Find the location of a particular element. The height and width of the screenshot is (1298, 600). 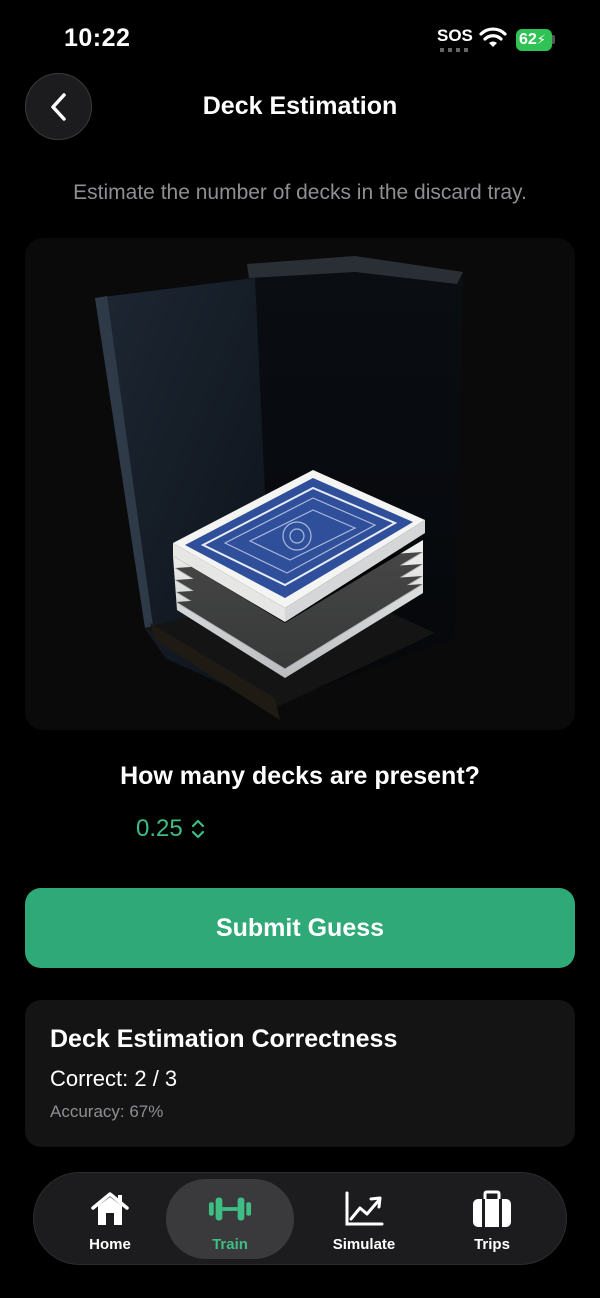

tab-train: Train is located at coordinates (230, 1219).